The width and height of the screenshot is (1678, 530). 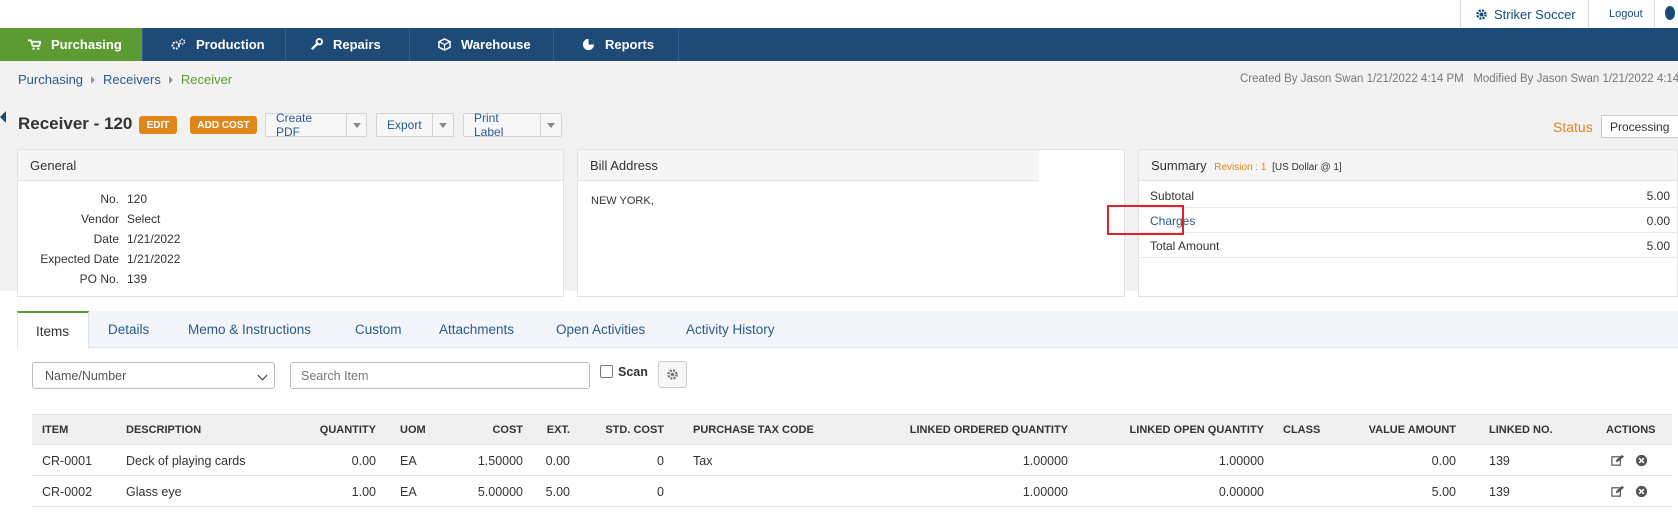 I want to click on field-label: No., so click(x=109, y=199).